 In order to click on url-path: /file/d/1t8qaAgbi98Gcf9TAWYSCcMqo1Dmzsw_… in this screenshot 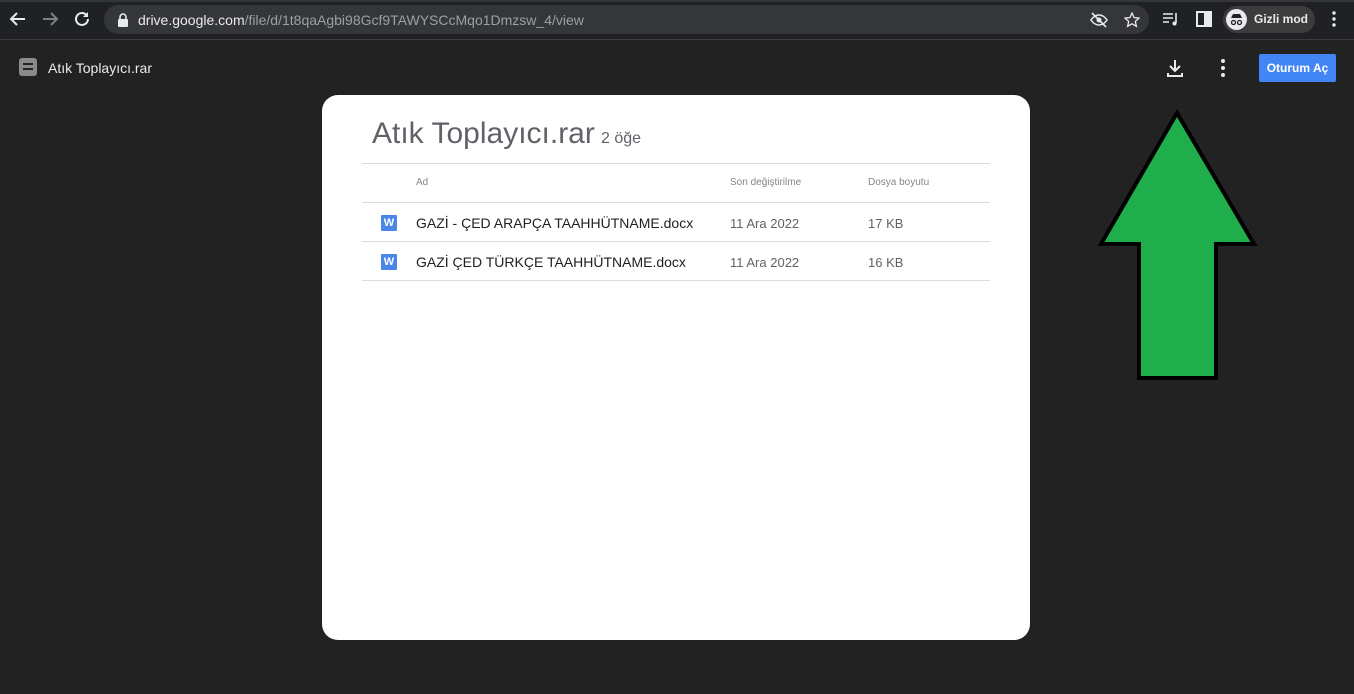, I will do `click(414, 20)`.